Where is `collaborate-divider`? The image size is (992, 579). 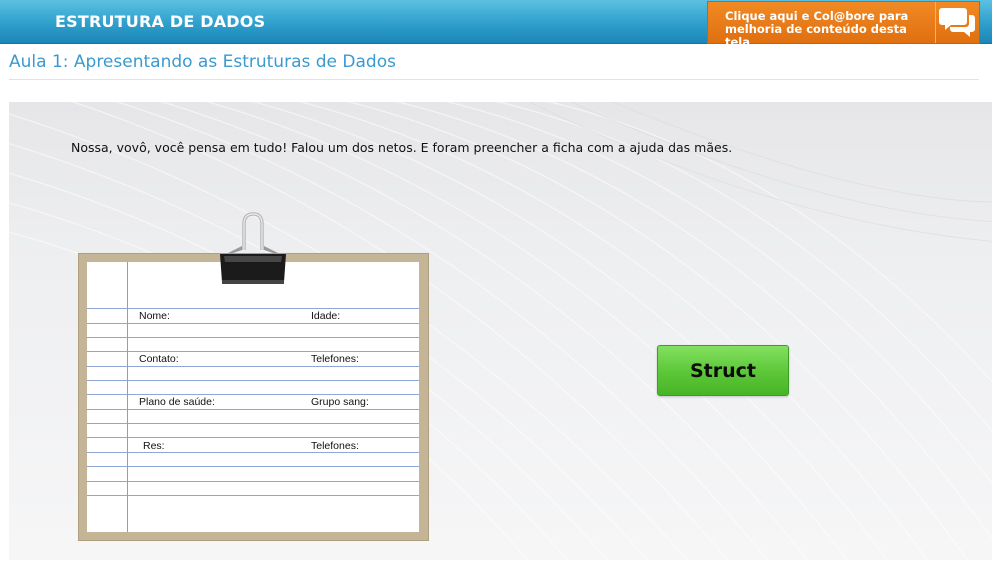
collaborate-divider is located at coordinates (935, 22).